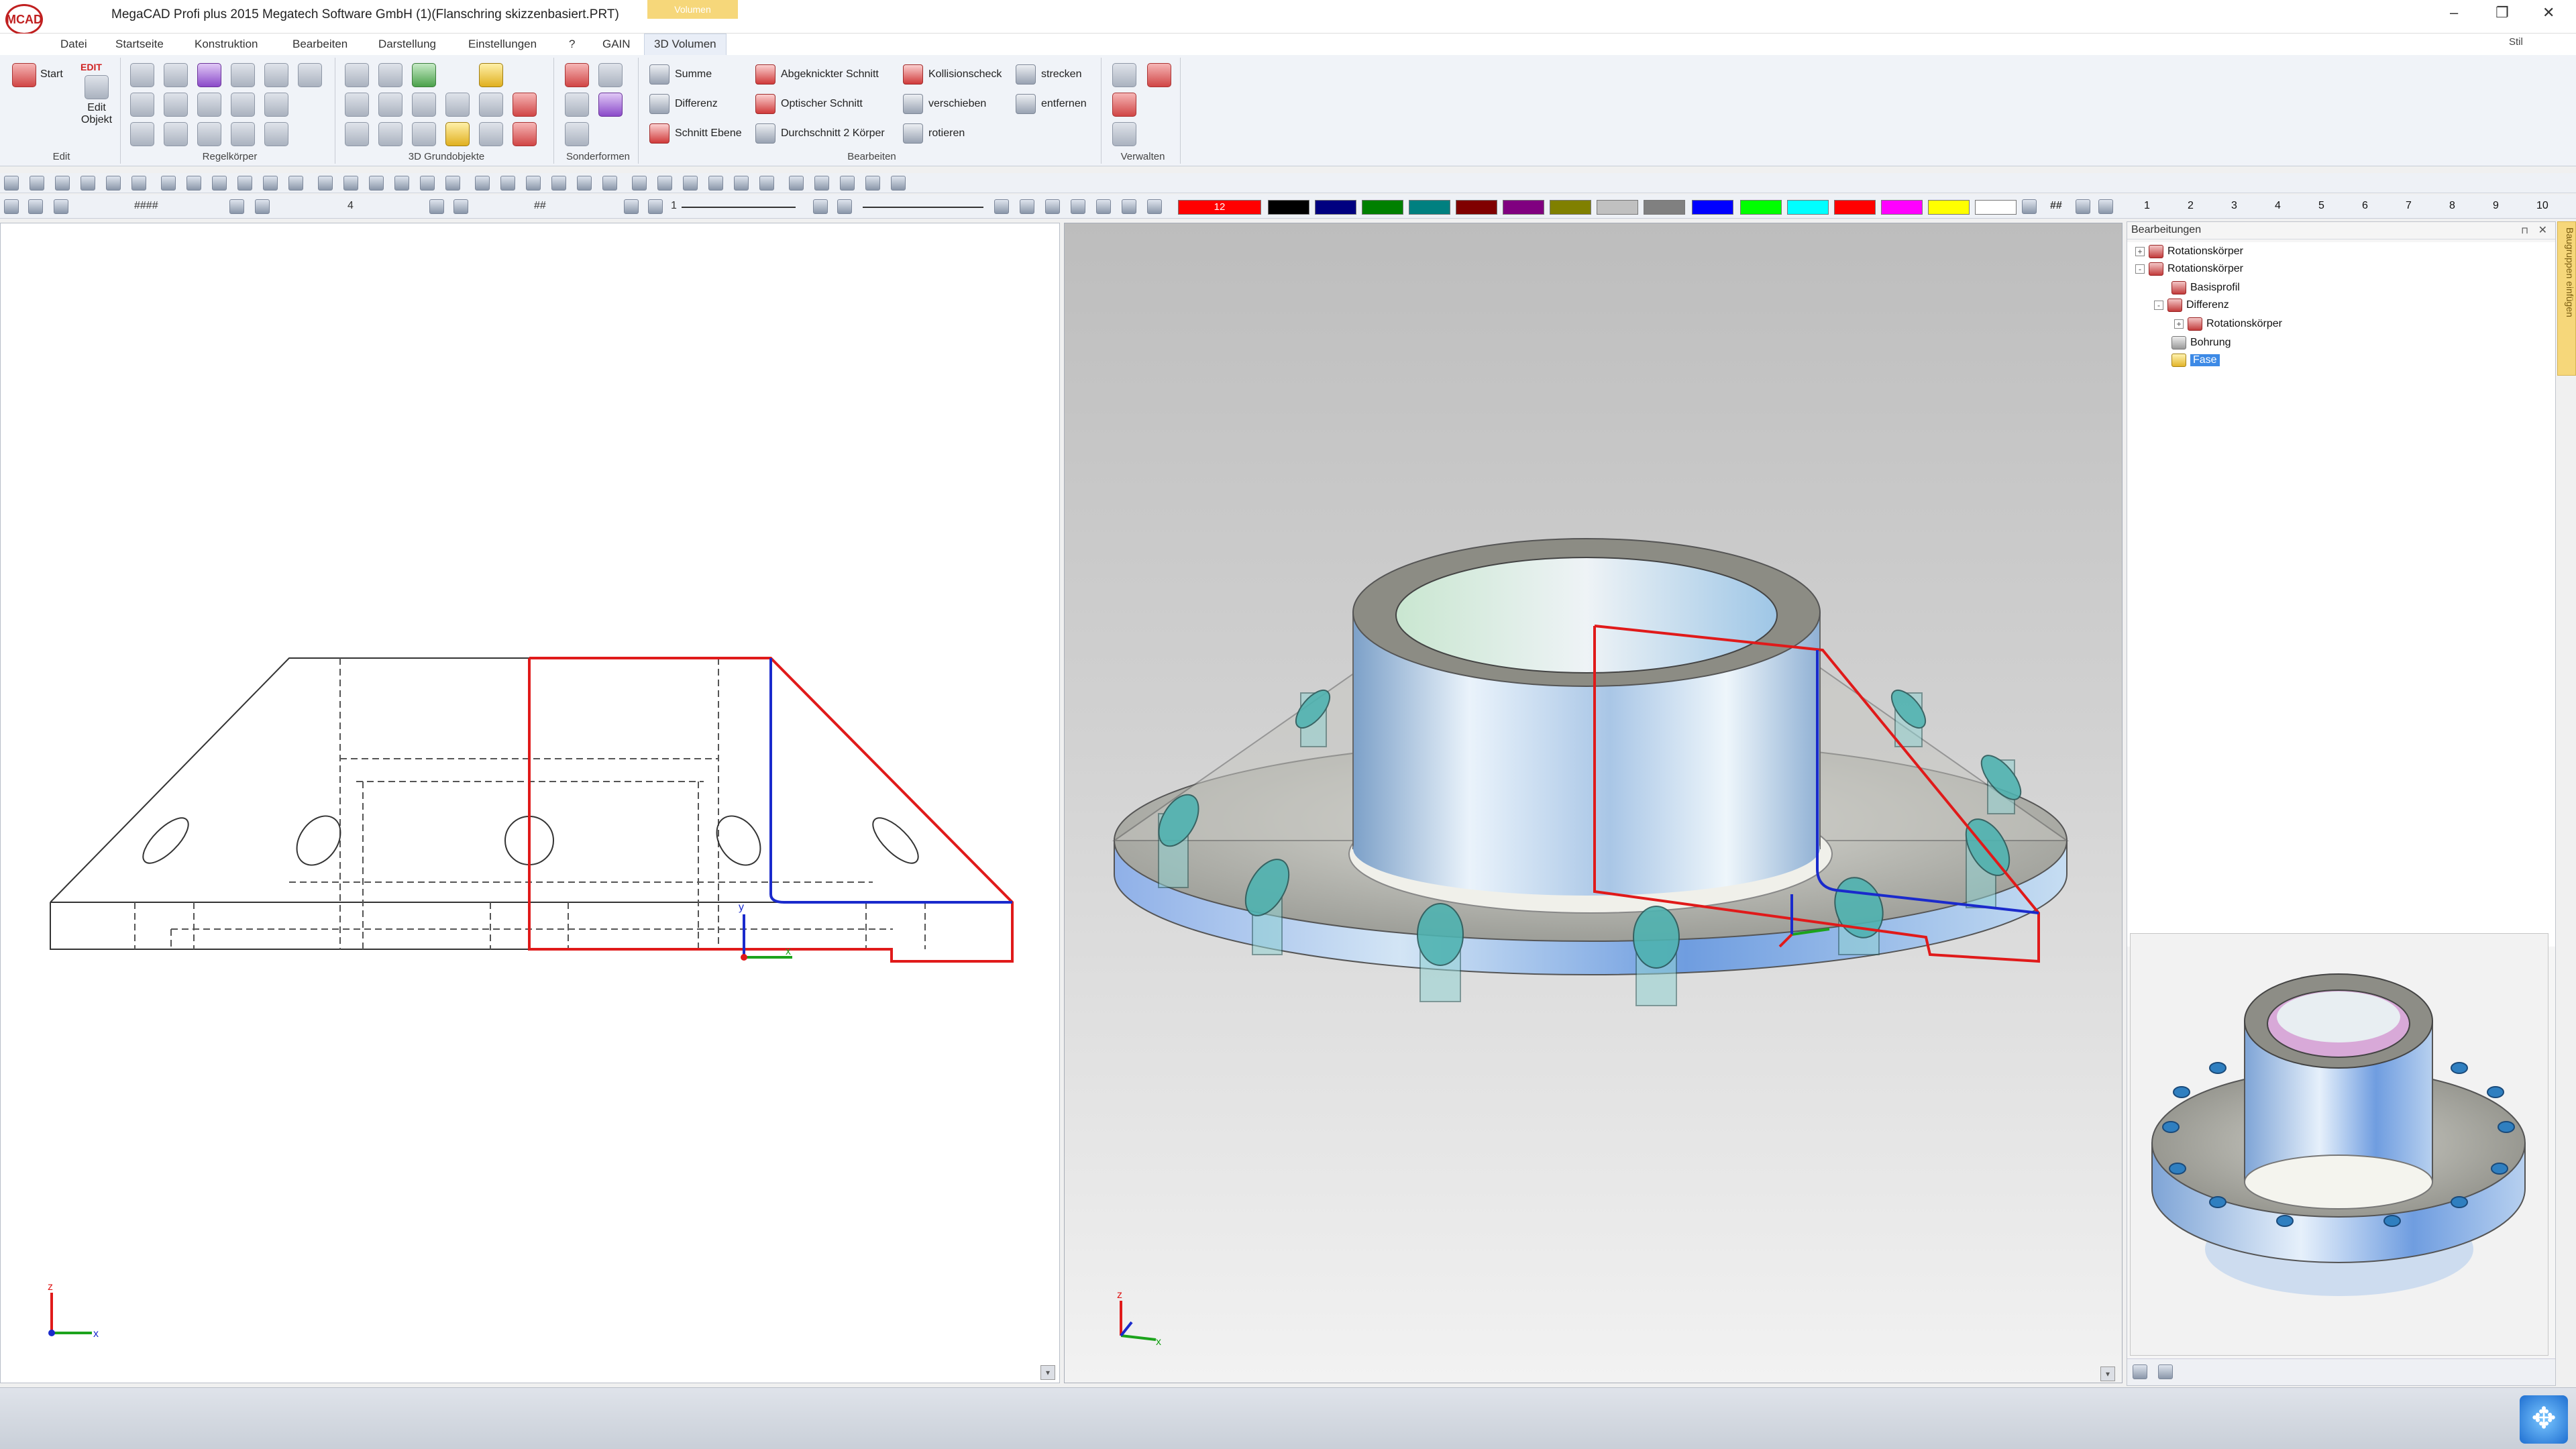 This screenshot has height=1449, width=2576. I want to click on hash-field: ##, so click(2056, 206).